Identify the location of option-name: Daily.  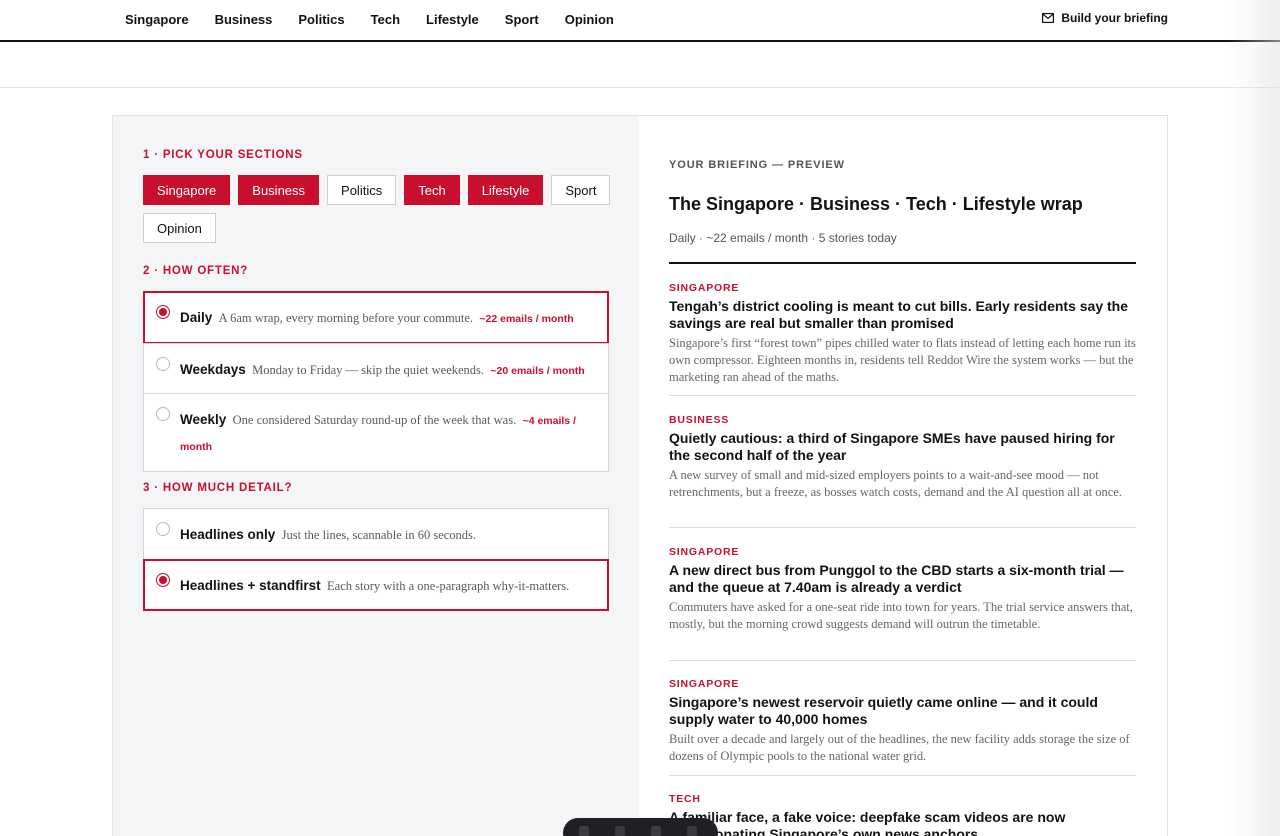
(196, 317).